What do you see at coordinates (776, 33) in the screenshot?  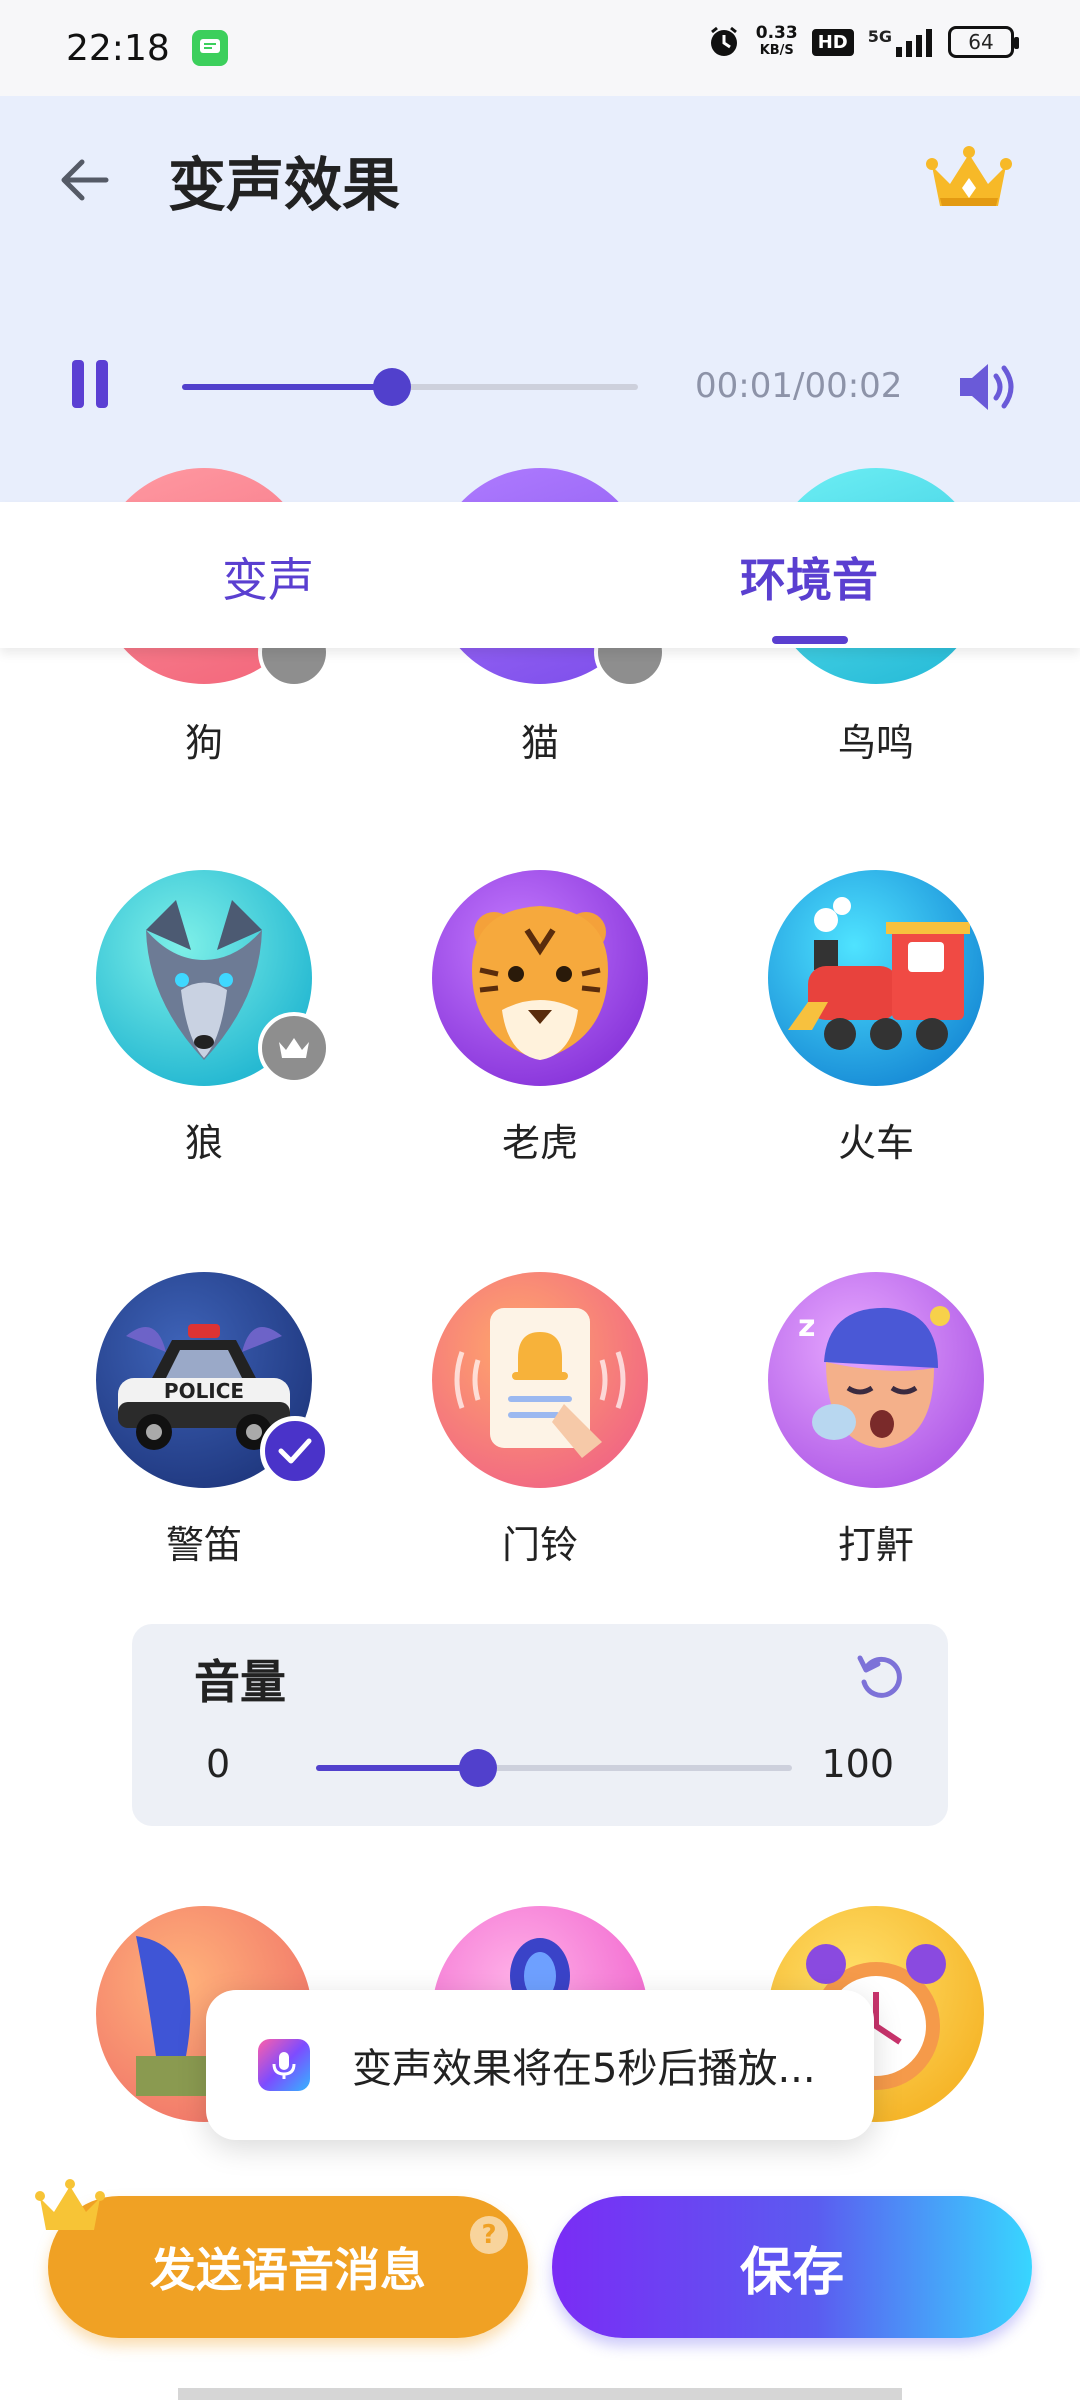 I see `speed-value: 0.33` at bounding box center [776, 33].